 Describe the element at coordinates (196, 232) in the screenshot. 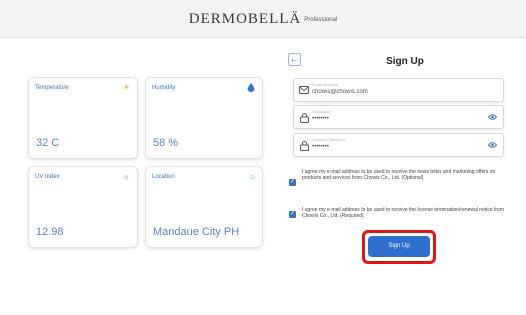

I see `card-value: Mandaue City PH` at that location.